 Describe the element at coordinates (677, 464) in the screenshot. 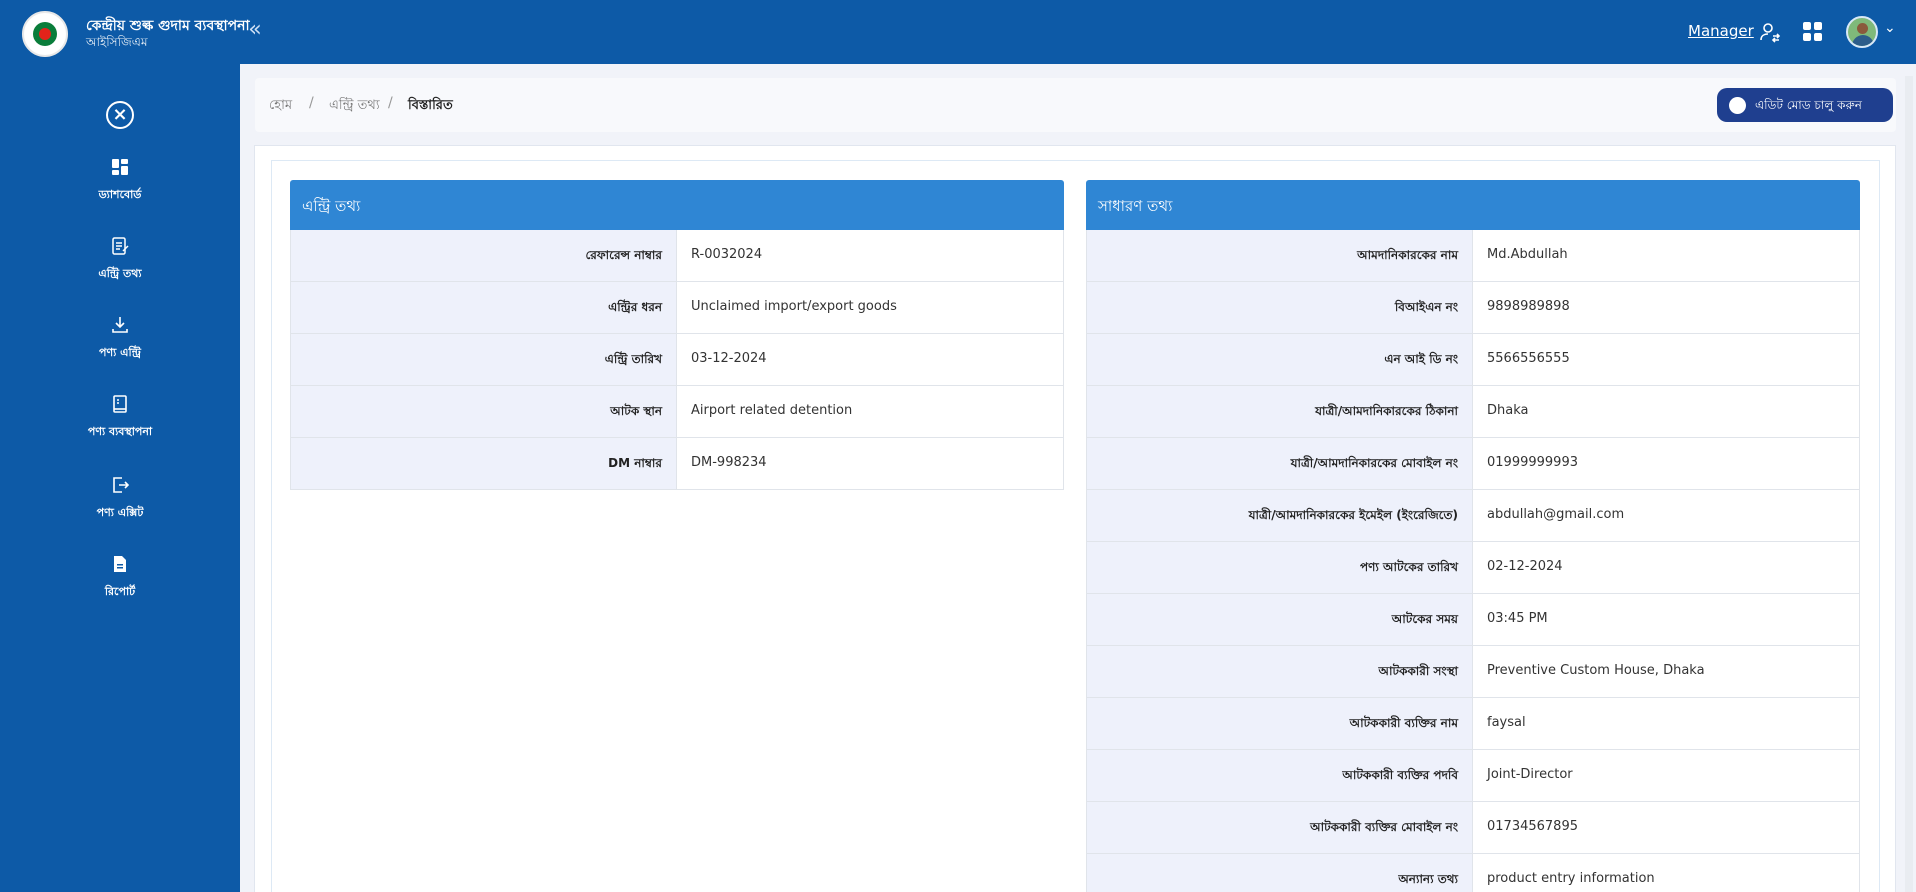

I see `table-row: DM নাম্বার DM-998234` at that location.